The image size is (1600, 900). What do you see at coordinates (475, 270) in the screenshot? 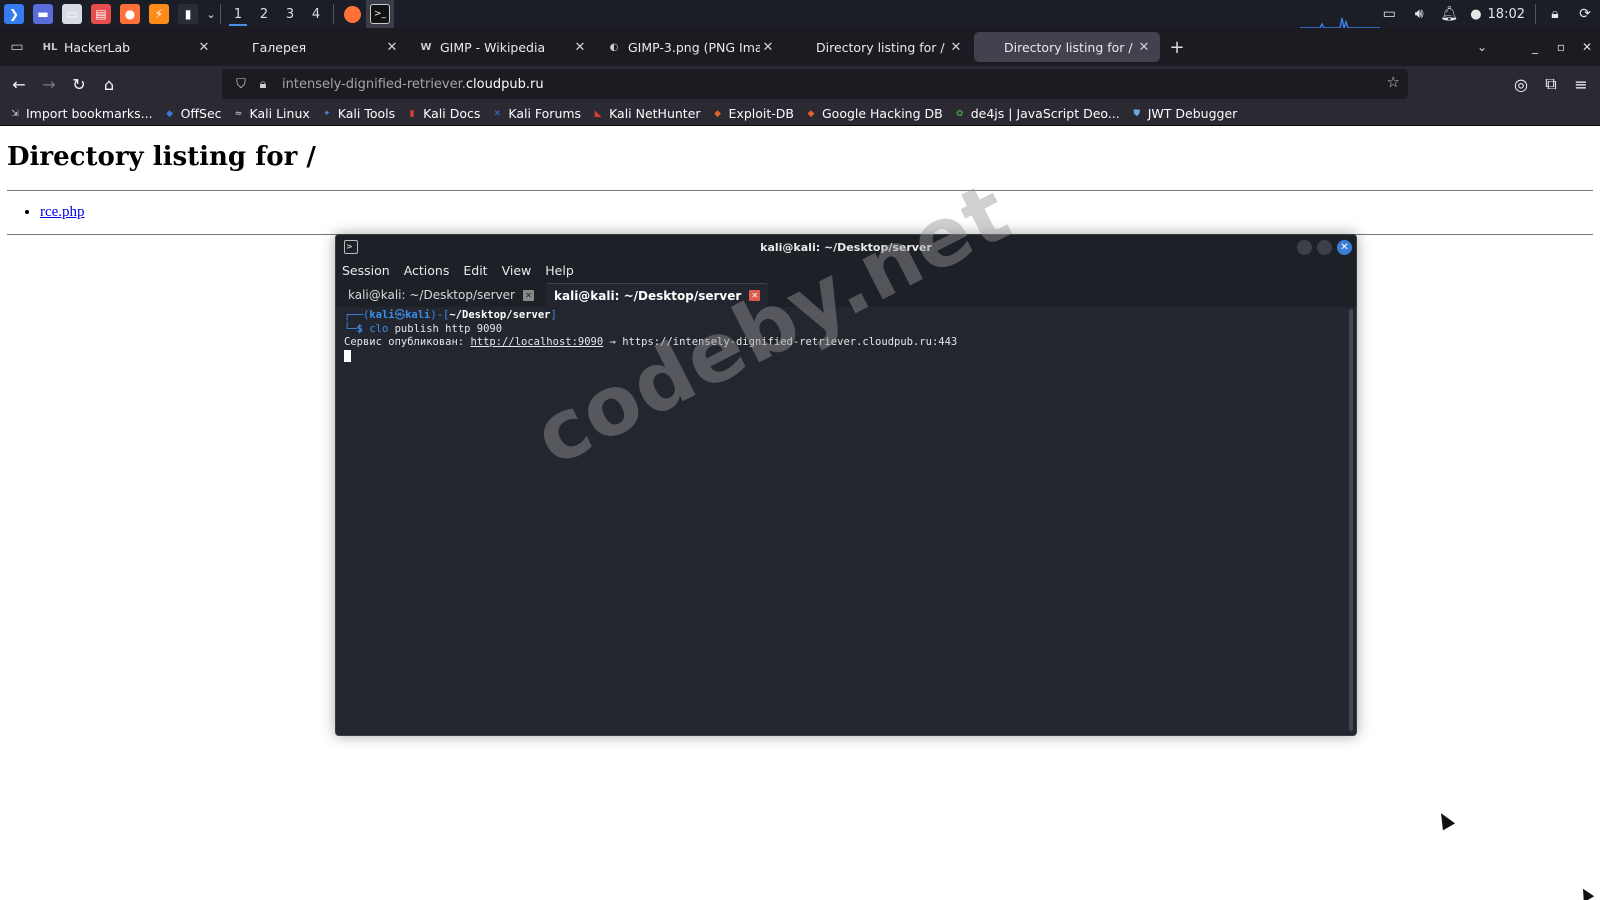
I see `terminal-menu-edit: Edit` at bounding box center [475, 270].